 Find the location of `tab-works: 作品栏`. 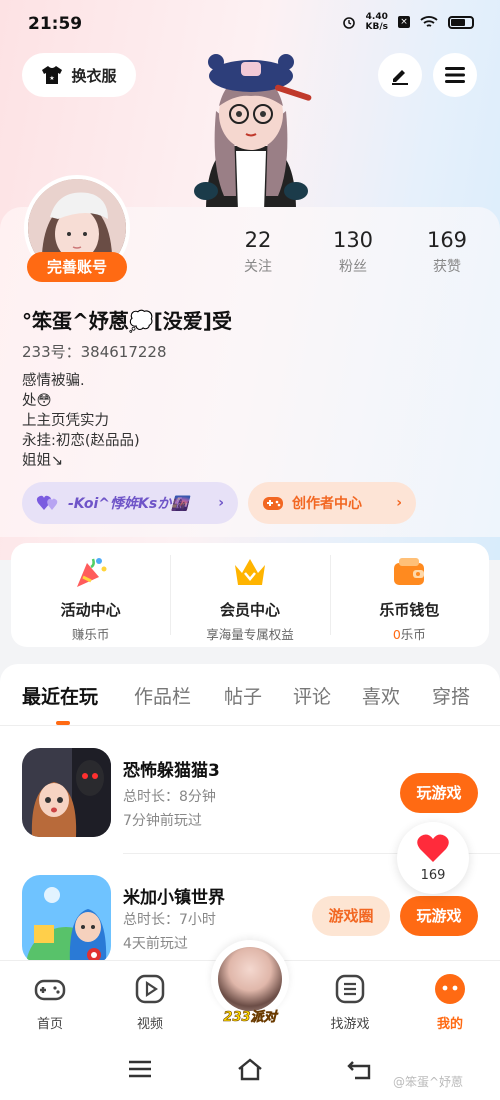

tab-works: 作品栏 is located at coordinates (162, 695).